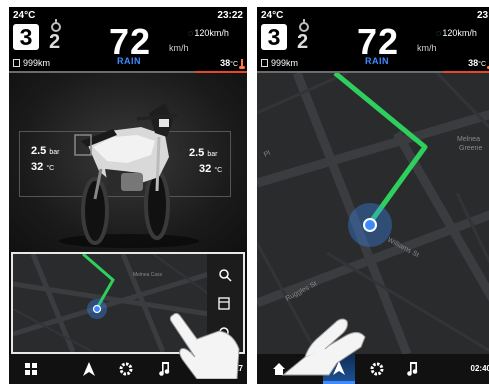 This screenshot has height=384, width=489. What do you see at coordinates (468, 139) in the screenshot?
I see `place-label-1: Melnea` at bounding box center [468, 139].